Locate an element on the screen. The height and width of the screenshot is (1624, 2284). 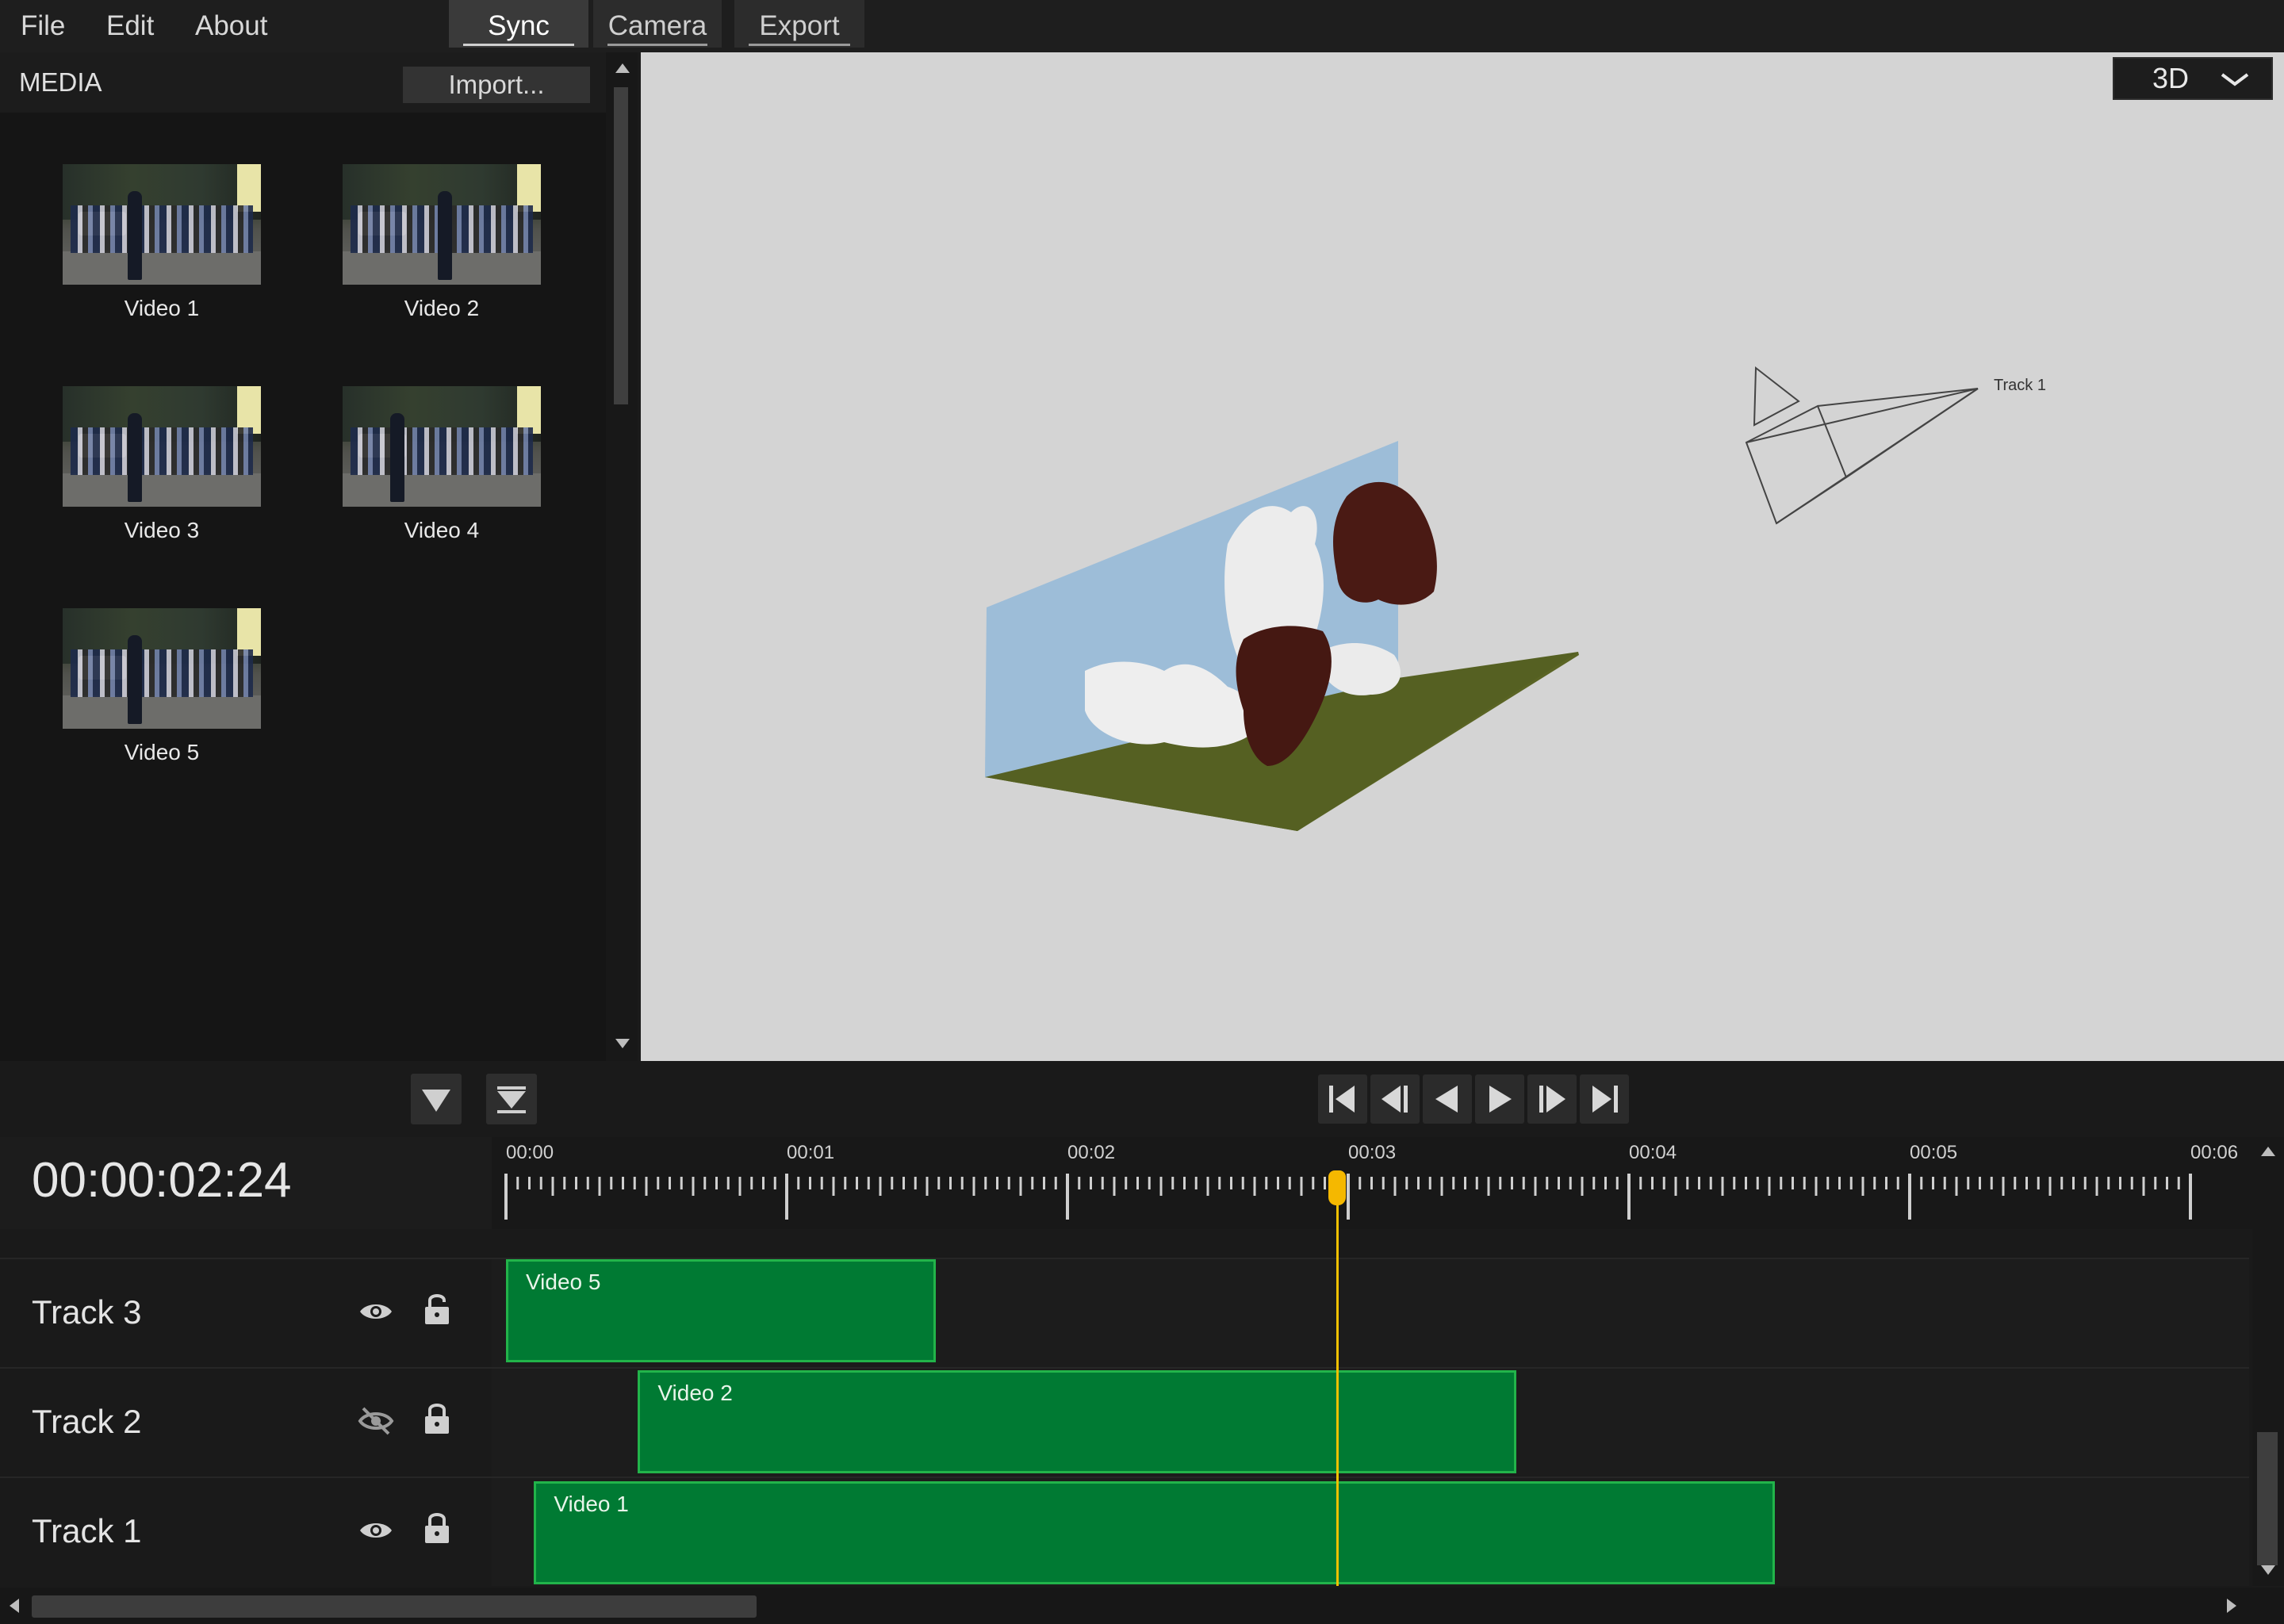
ruler-tick-label: 00:03 is located at coordinates (1372, 1152).